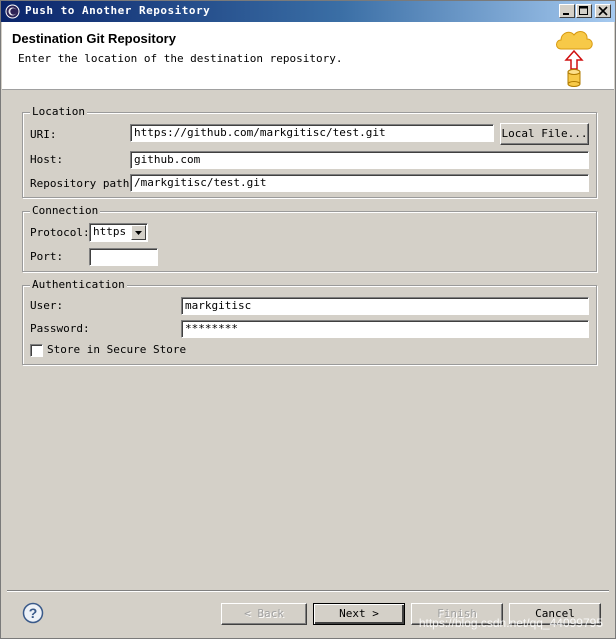 The height and width of the screenshot is (639, 616). Describe the element at coordinates (359, 614) in the screenshot. I see `next-button: Next >` at that location.